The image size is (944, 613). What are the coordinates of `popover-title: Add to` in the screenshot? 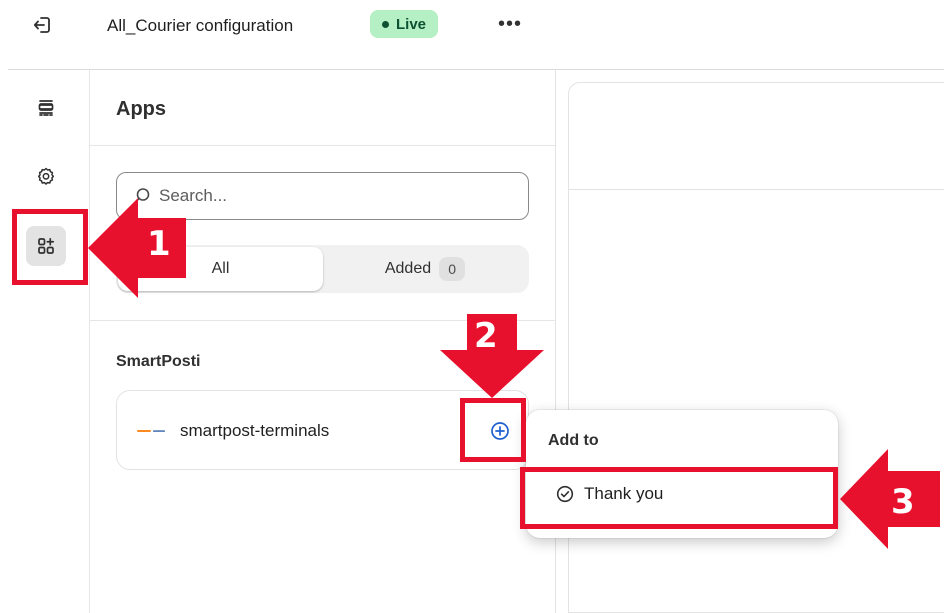 It's located at (573, 440).